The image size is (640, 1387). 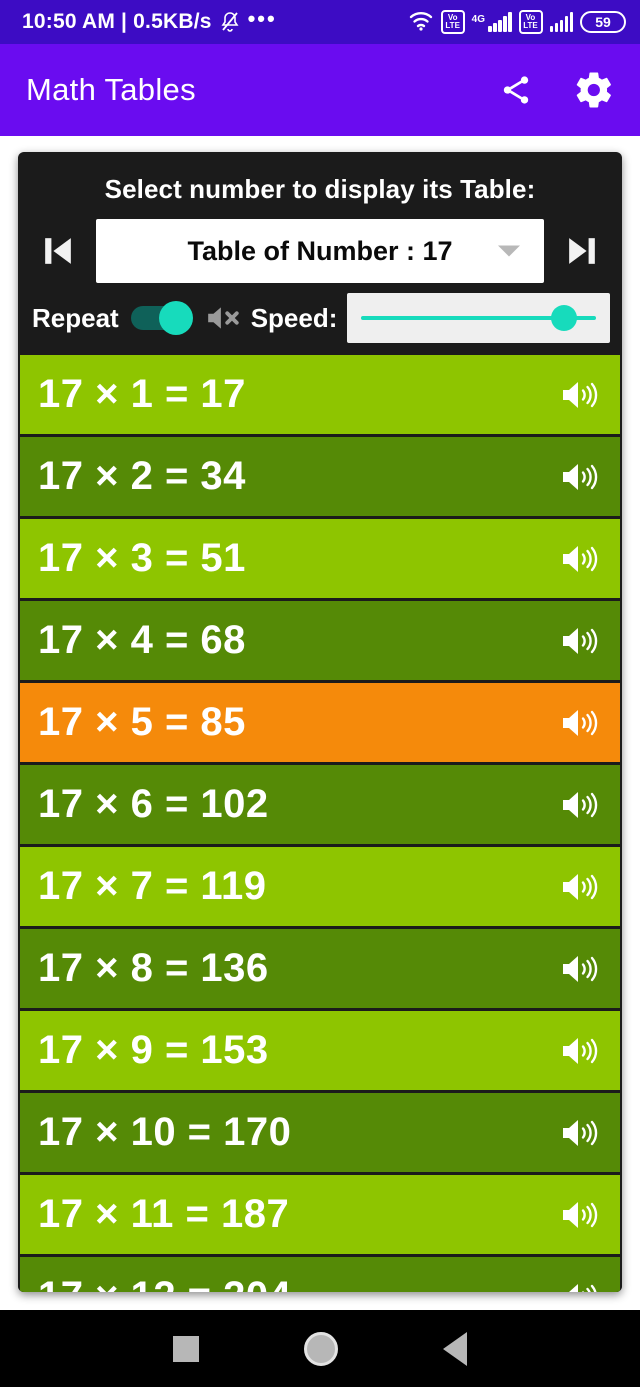 I want to click on table-row-equation: 17 × 1 = 17, so click(x=142, y=394).